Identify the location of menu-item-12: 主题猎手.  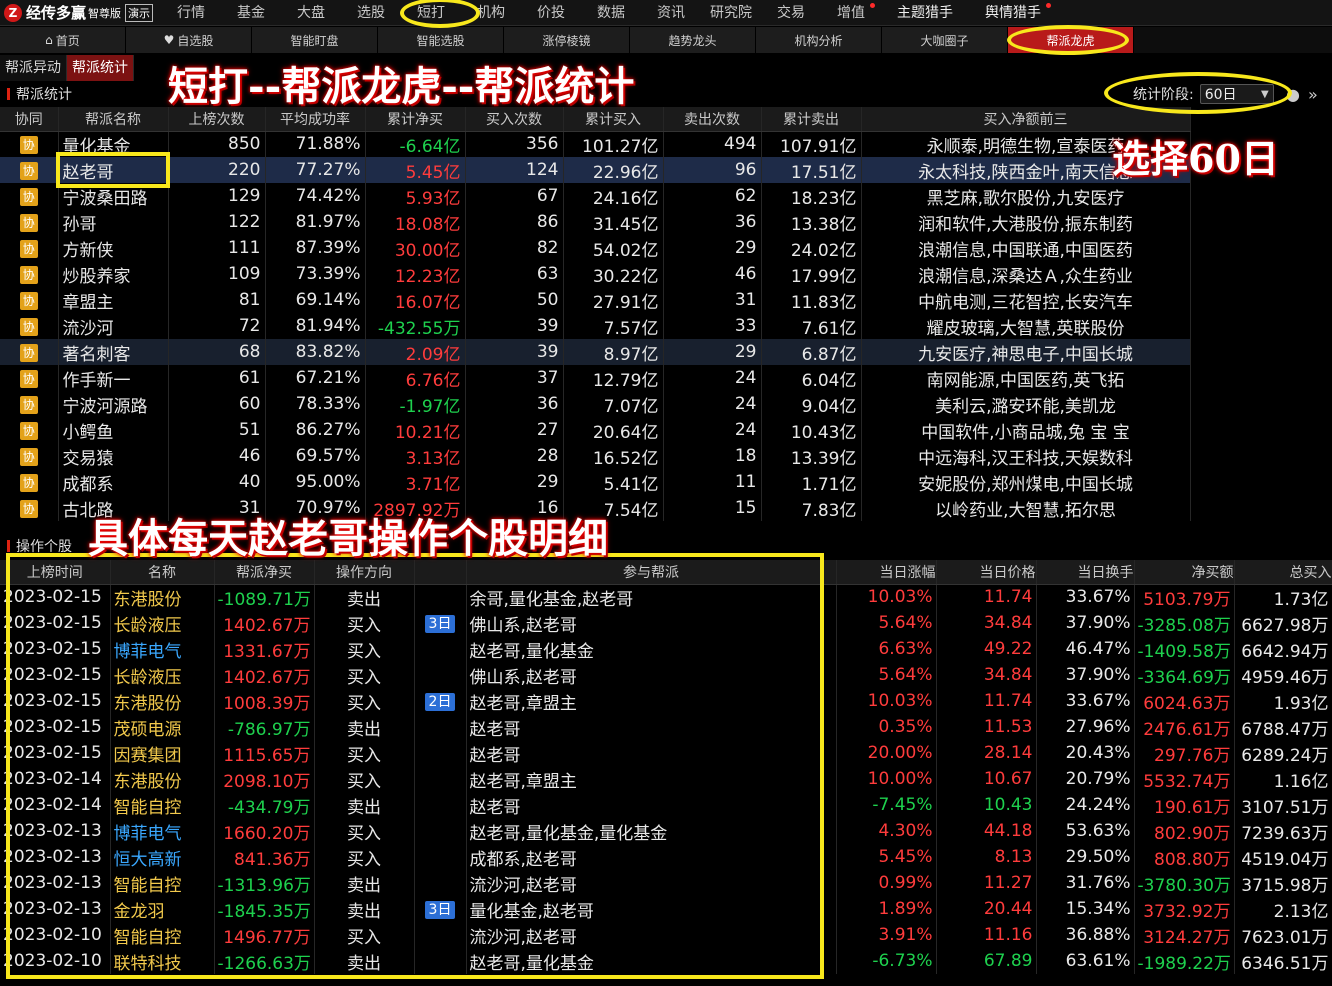
(925, 13).